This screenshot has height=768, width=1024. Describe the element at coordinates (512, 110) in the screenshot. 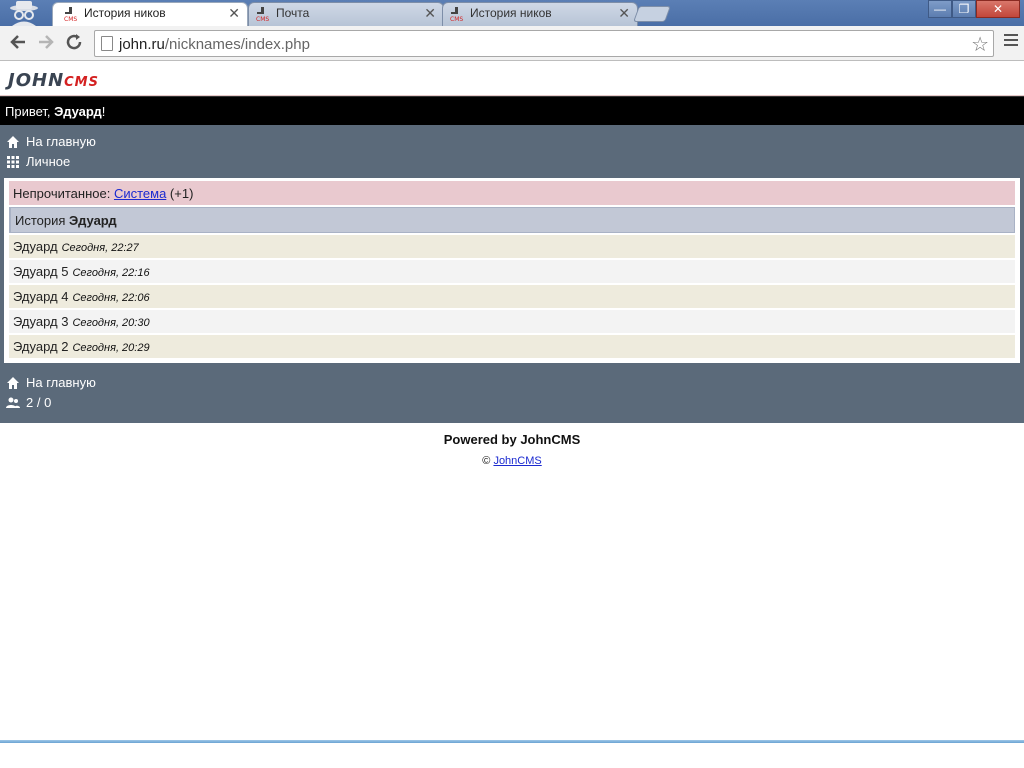

I see `greeting-bar: Привет, Эдуард!` at that location.